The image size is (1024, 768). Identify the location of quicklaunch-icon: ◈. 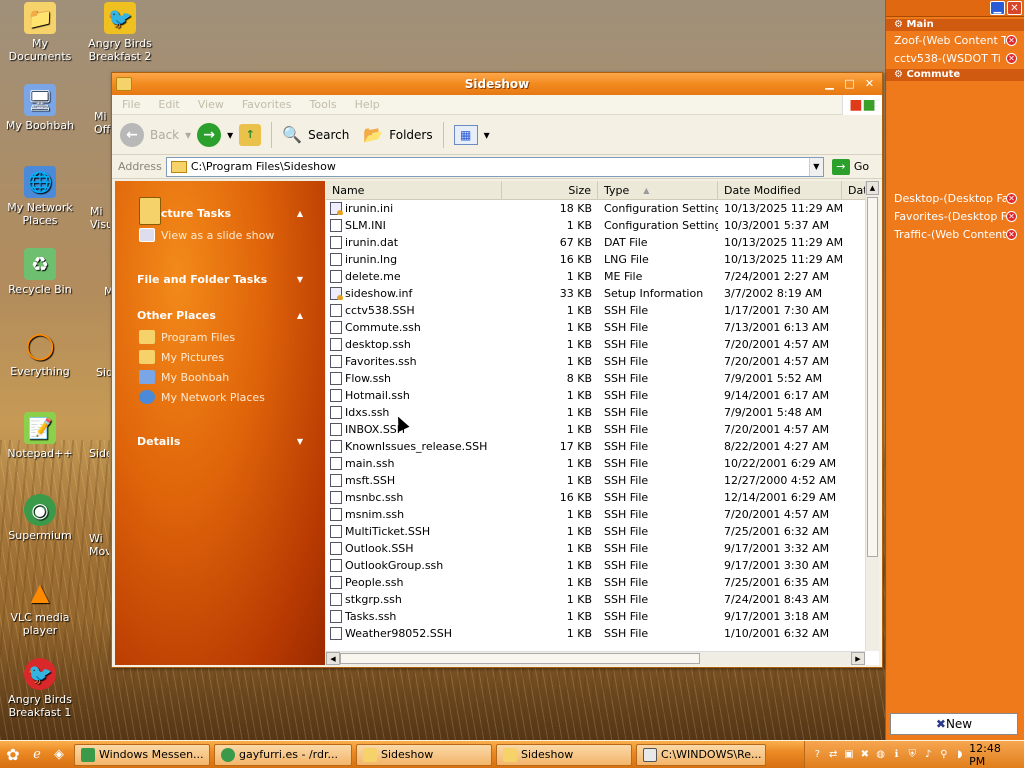
(59, 755).